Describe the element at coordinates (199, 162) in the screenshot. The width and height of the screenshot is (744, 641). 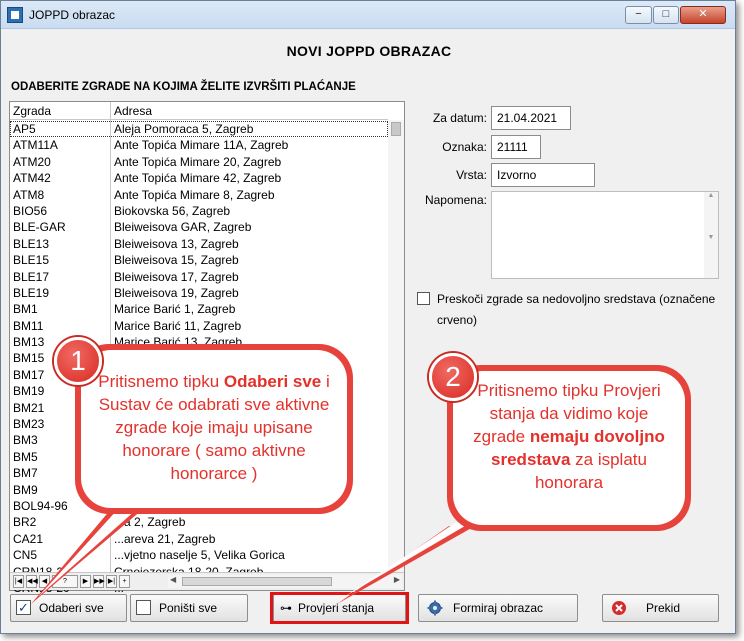
I see `table-row: ATM20 Ante Topića Mimare 20, Zagreb` at that location.